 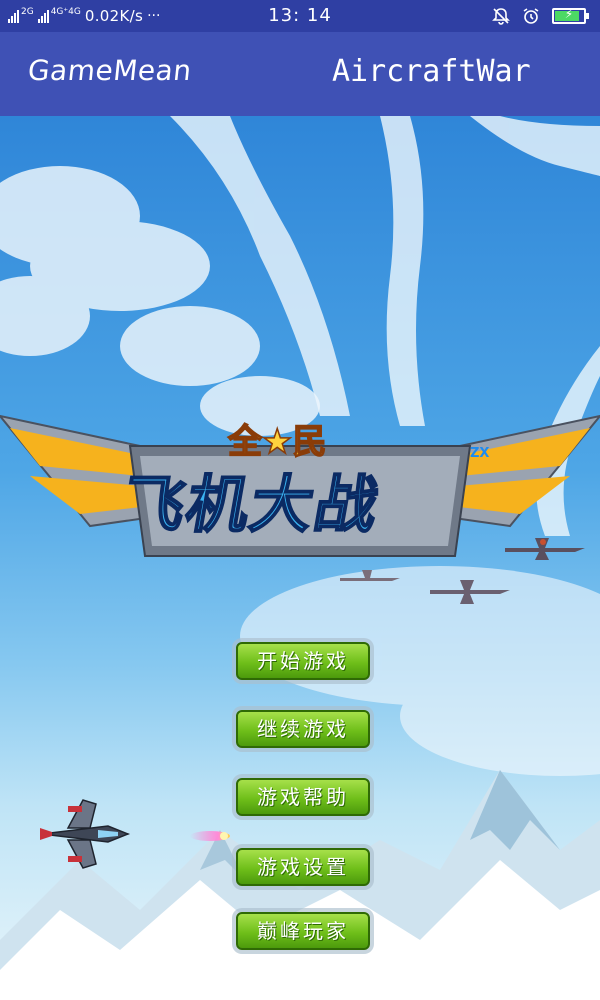 What do you see at coordinates (210, 836) in the screenshot?
I see `bullet-icon` at bounding box center [210, 836].